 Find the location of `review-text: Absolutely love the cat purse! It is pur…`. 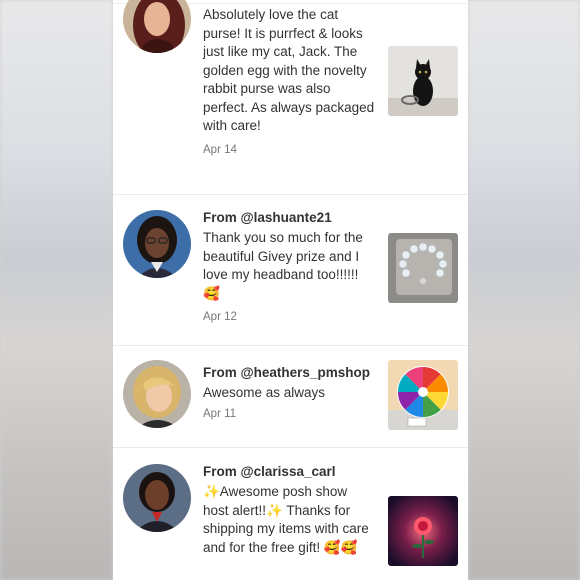

review-text: Absolutely love the cat purse! It is pur… is located at coordinates (289, 70).